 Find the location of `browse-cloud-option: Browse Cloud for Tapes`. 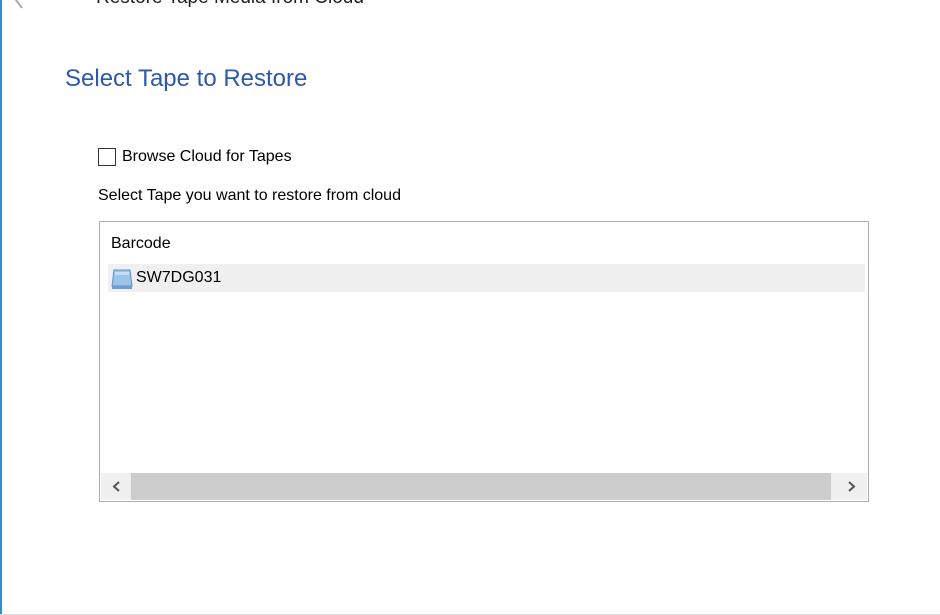

browse-cloud-option: Browse Cloud for Tapes is located at coordinates (195, 157).